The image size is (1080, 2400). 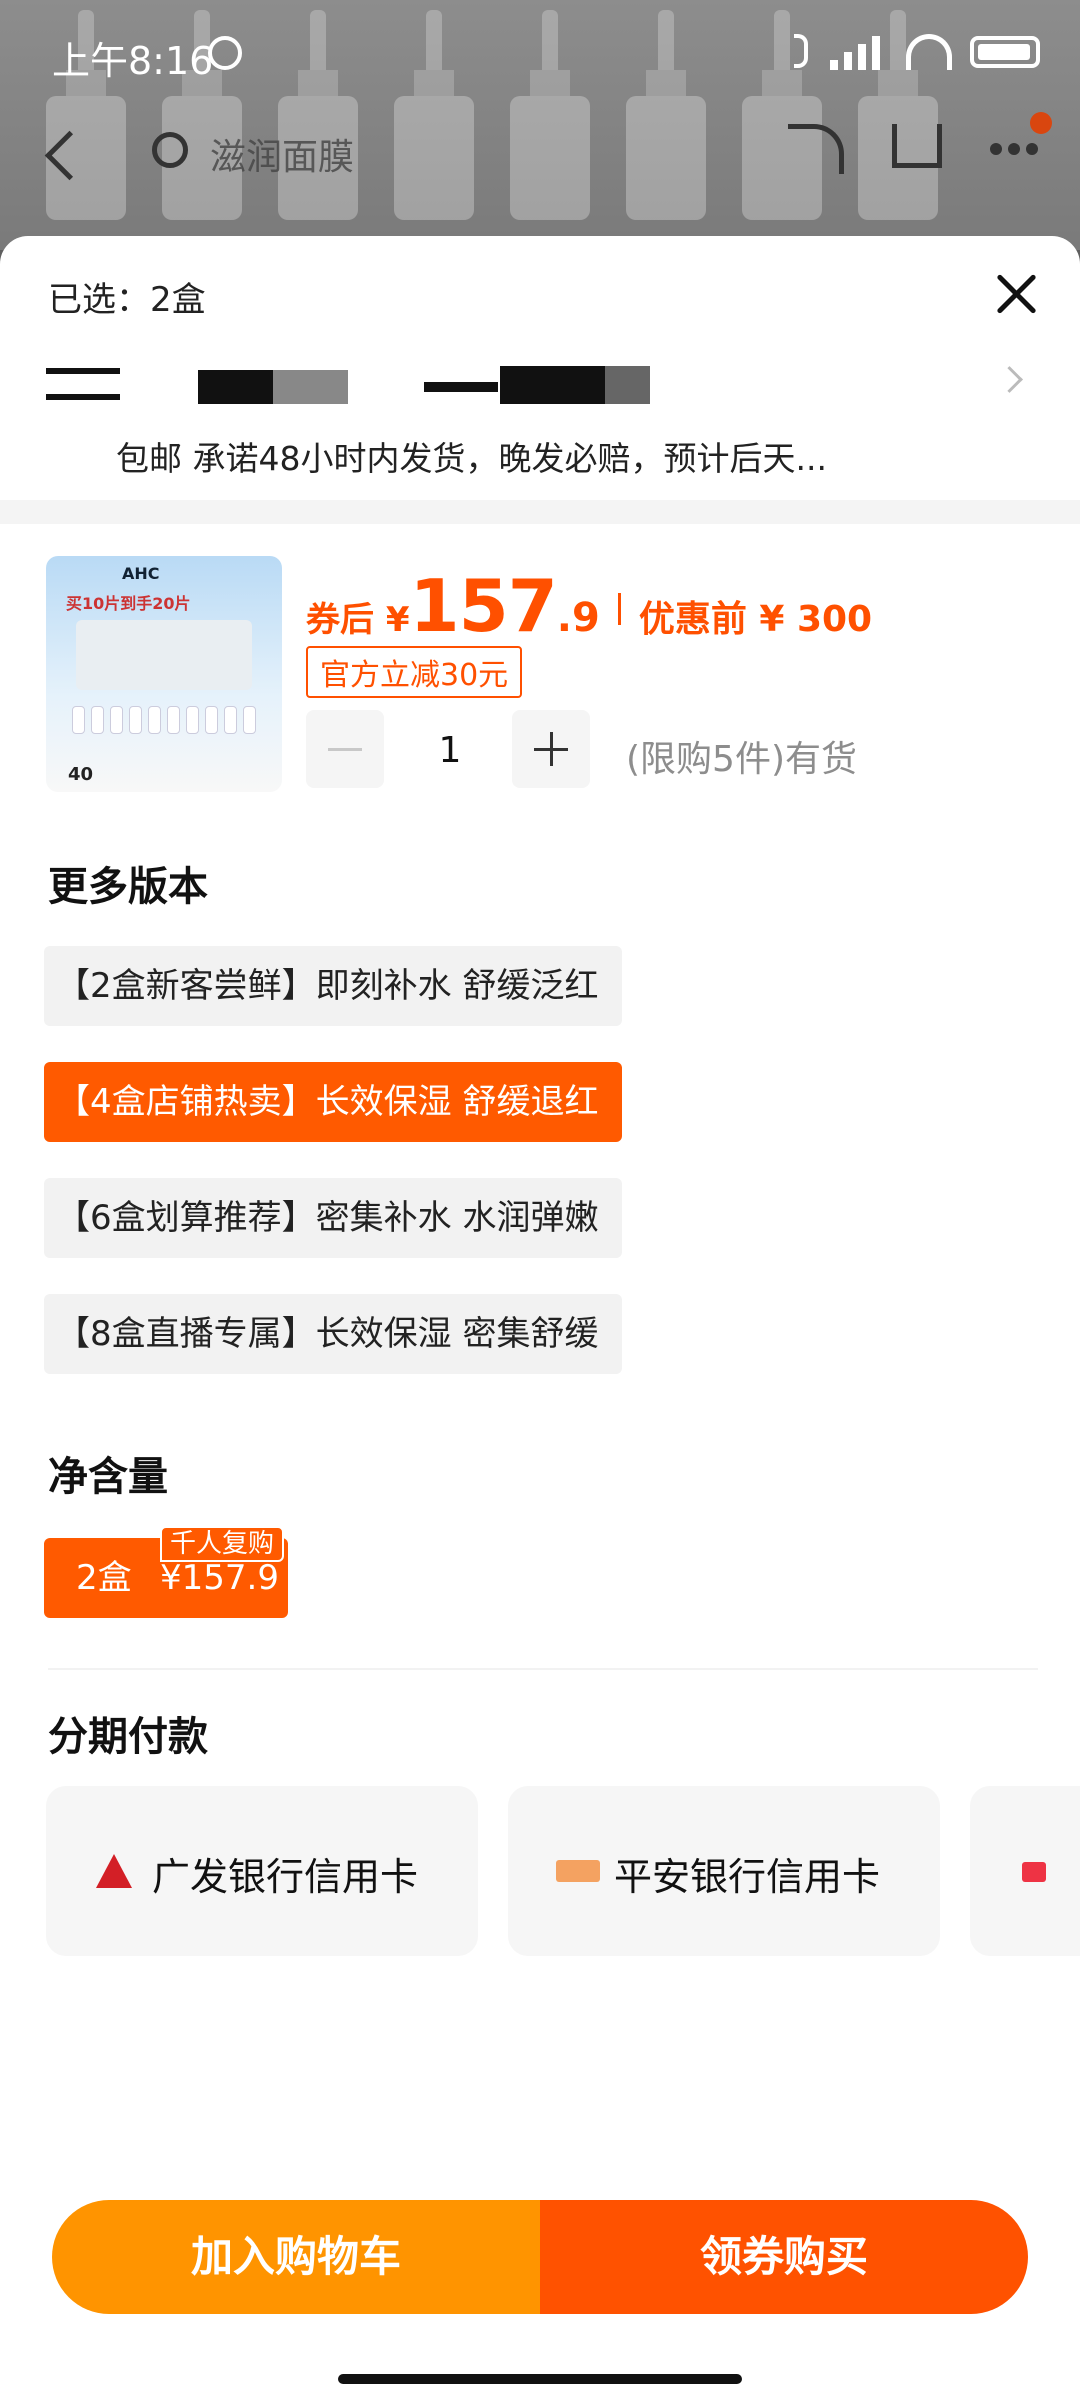 I want to click on buy-with-coupon-button: 领券购买, so click(x=784, y=2257).